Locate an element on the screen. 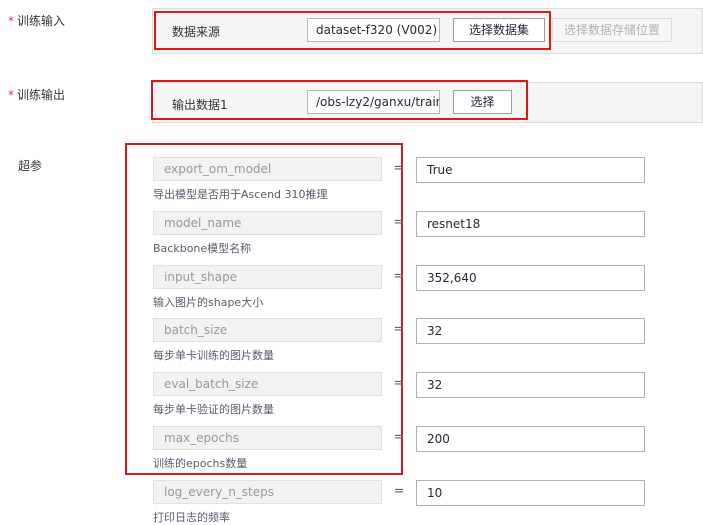 This screenshot has width=703, height=525. hyperparams-label: 超参 is located at coordinates (30, 166).